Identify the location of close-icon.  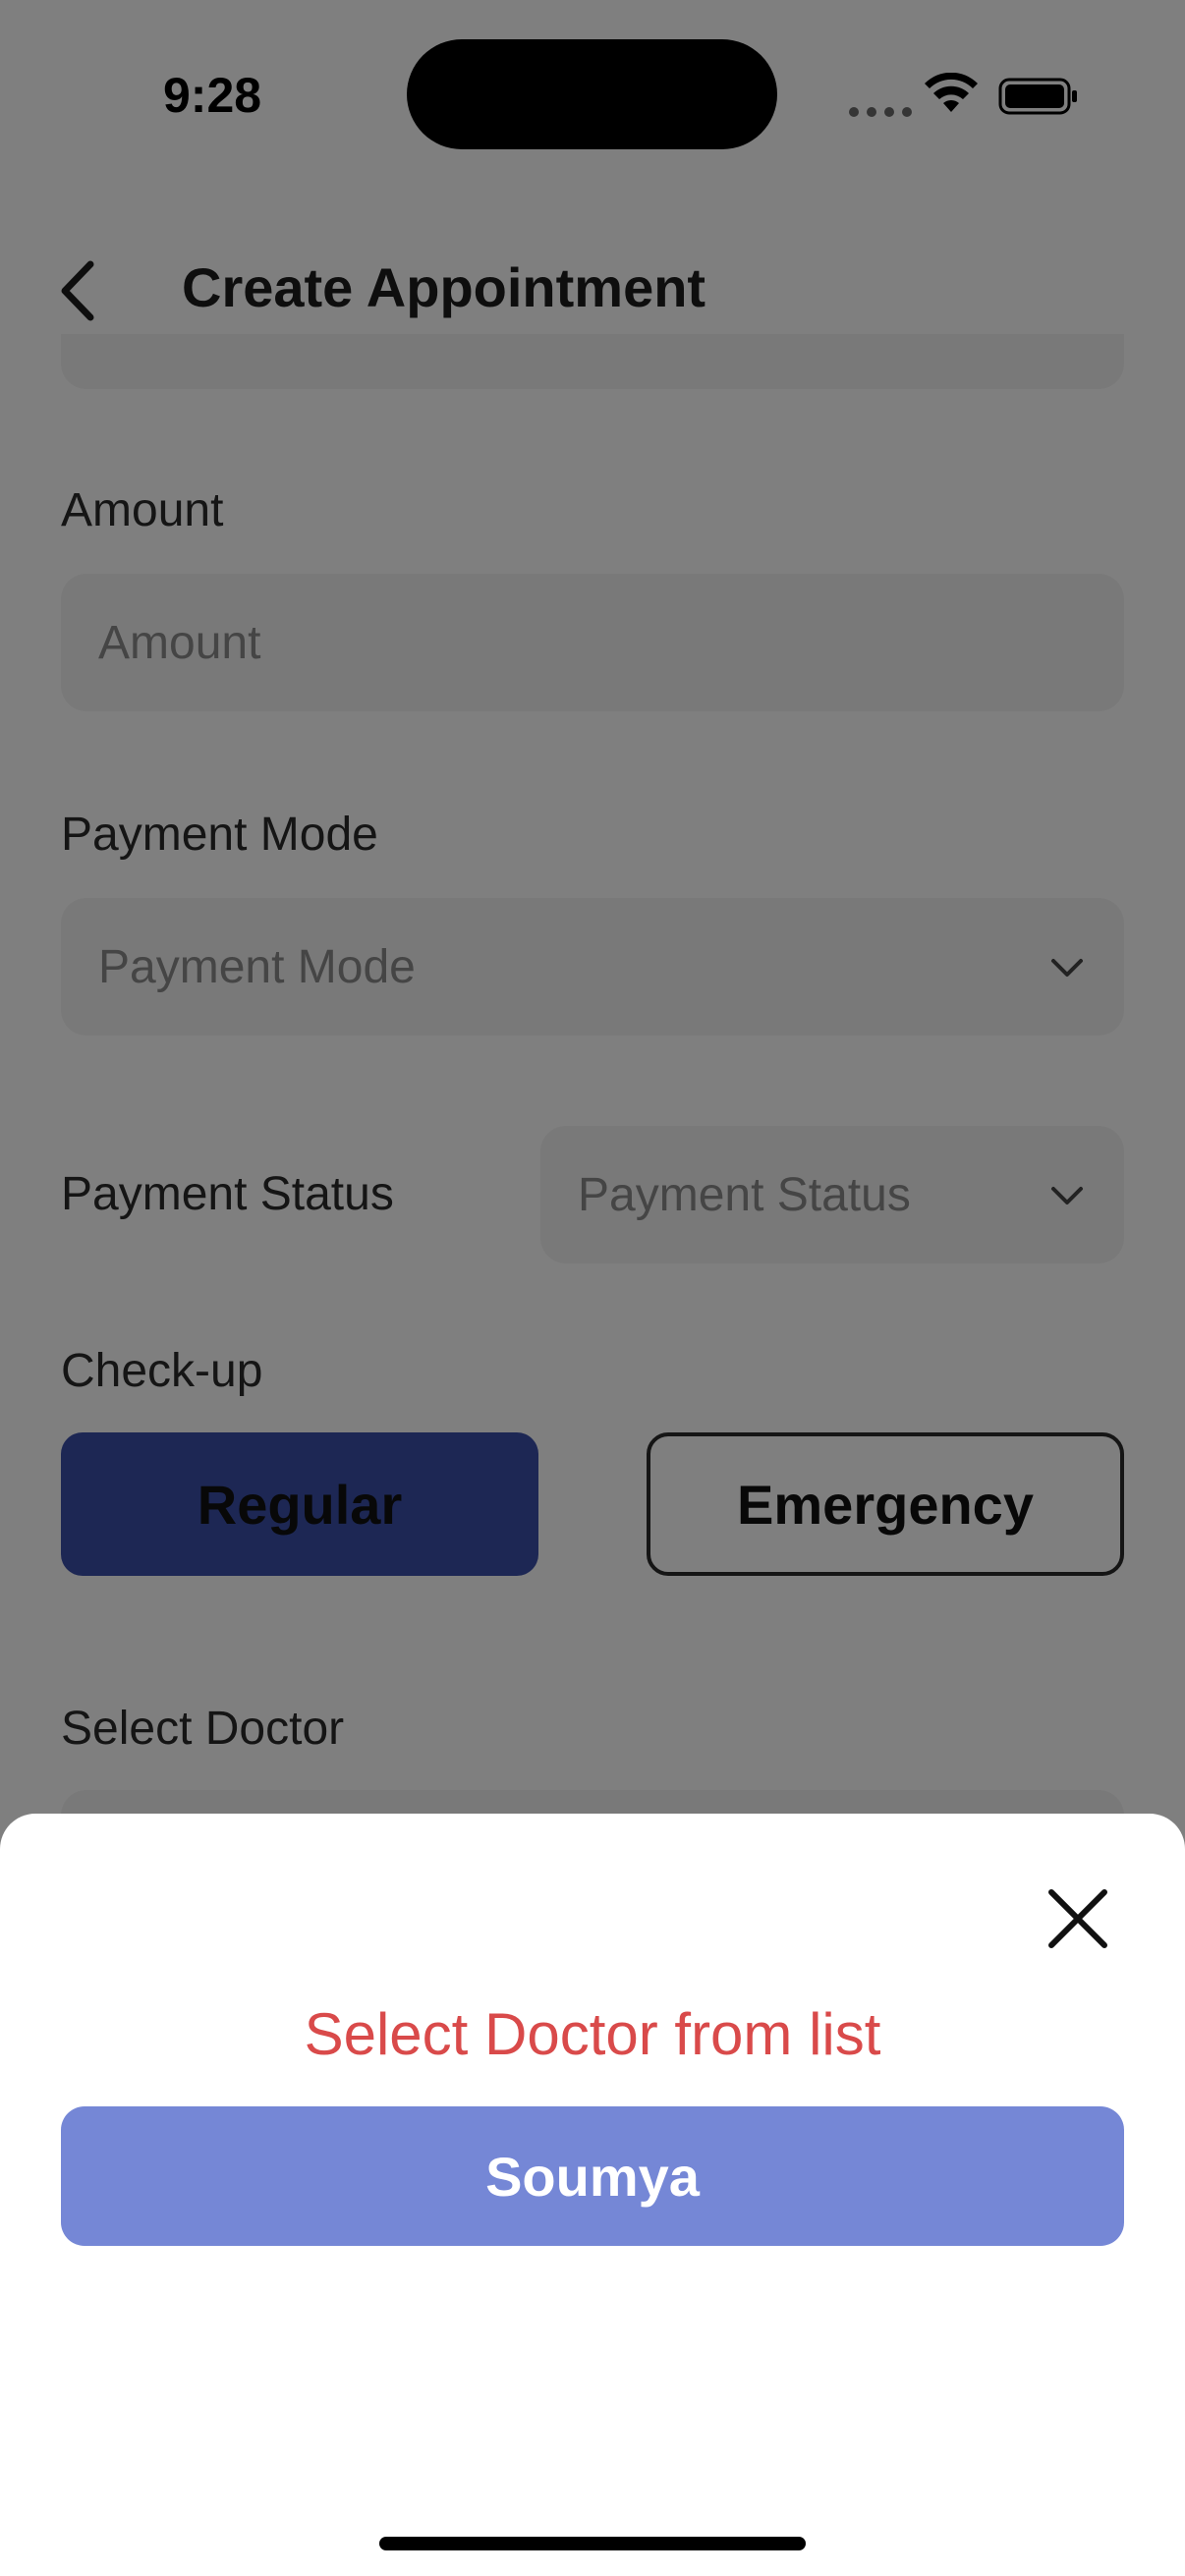
(1078, 1918).